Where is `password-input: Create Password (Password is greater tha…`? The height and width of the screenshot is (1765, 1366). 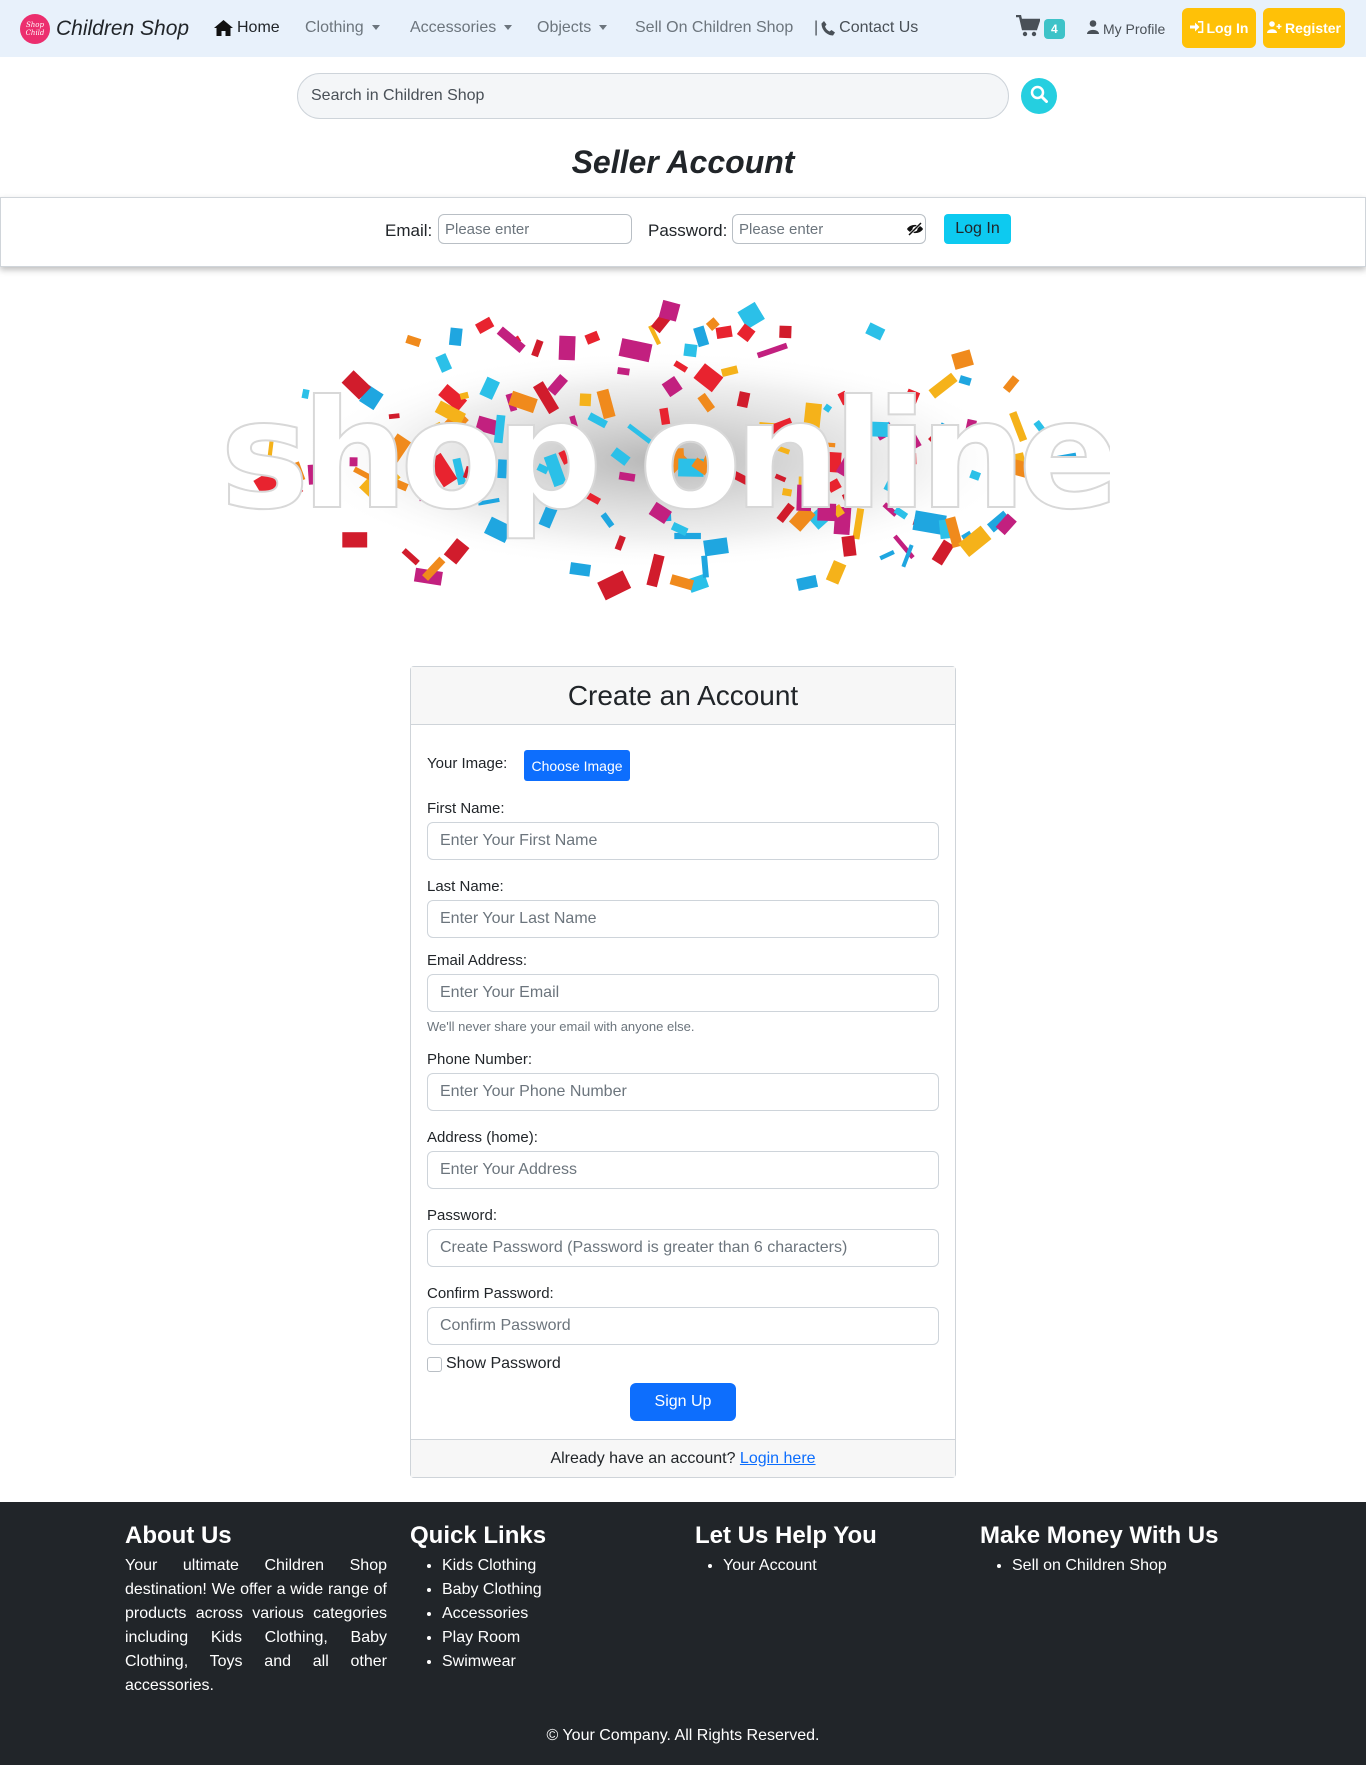 password-input: Create Password (Password is greater tha… is located at coordinates (683, 1248).